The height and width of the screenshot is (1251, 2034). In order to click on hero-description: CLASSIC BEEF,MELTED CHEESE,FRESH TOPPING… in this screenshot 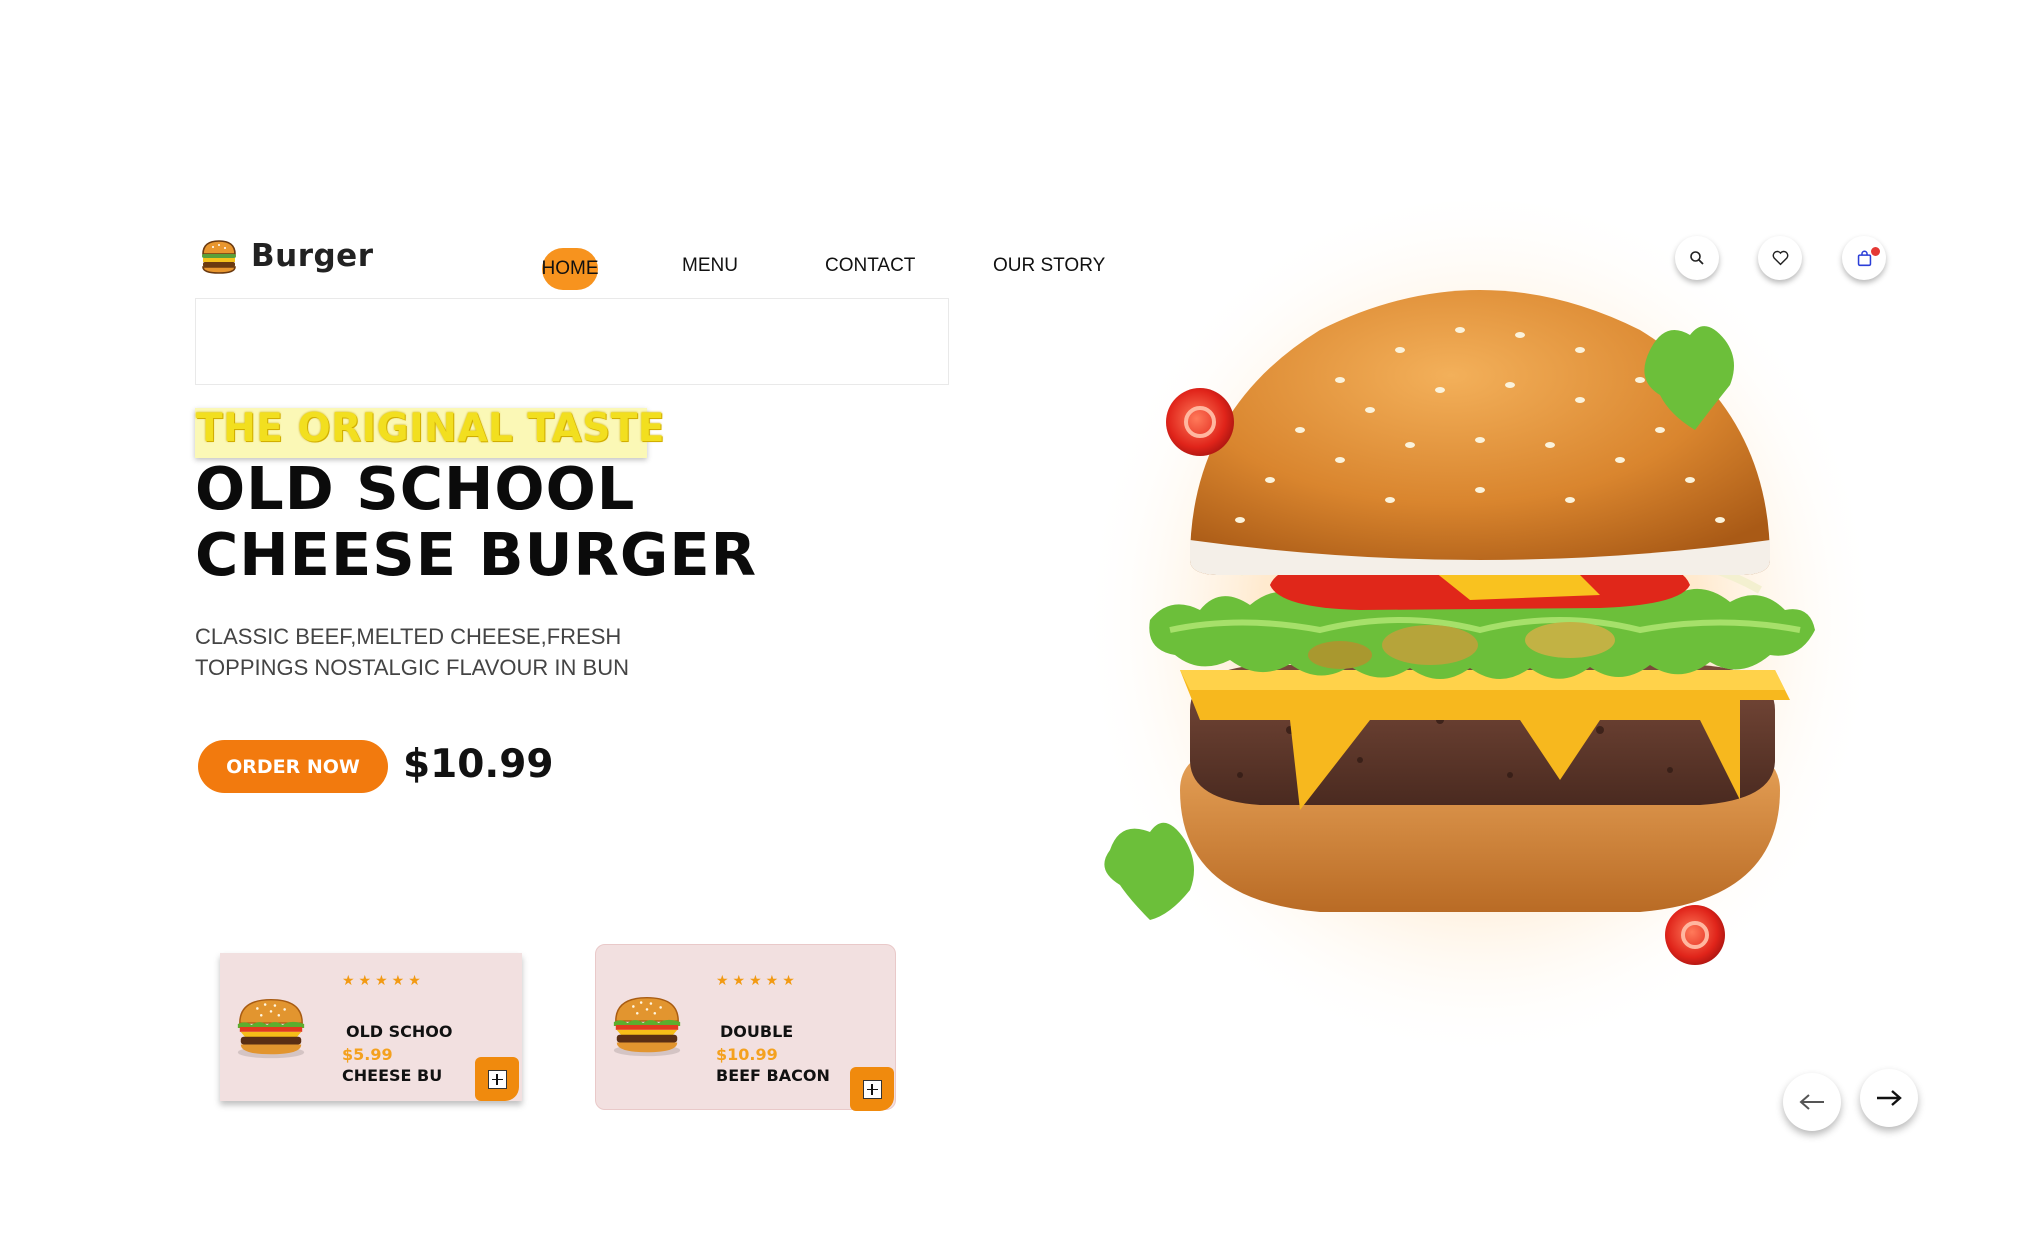, I will do `click(455, 652)`.